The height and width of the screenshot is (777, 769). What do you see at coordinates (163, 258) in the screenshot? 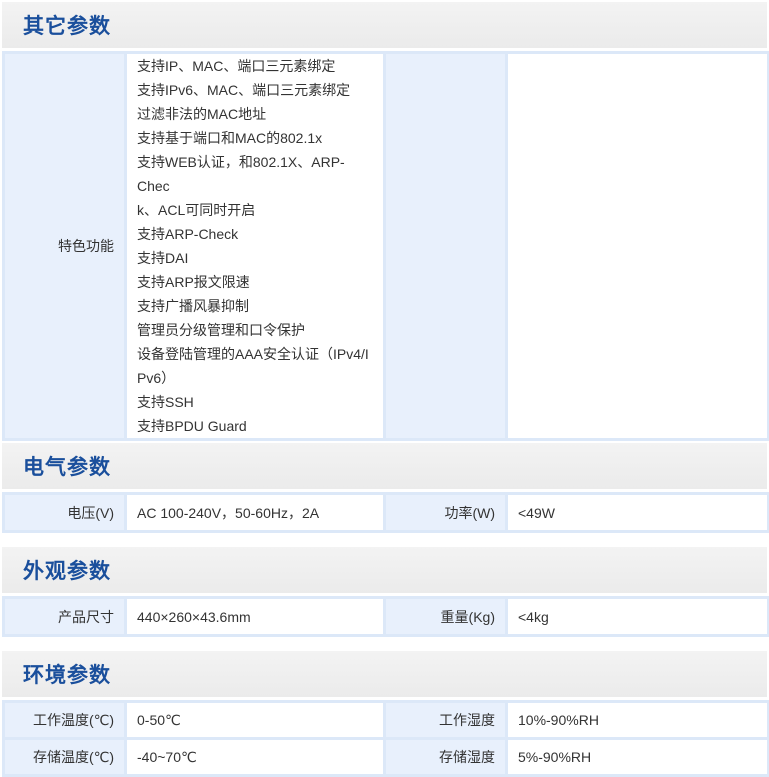
I see `feature-line: 支持DAI` at bounding box center [163, 258].